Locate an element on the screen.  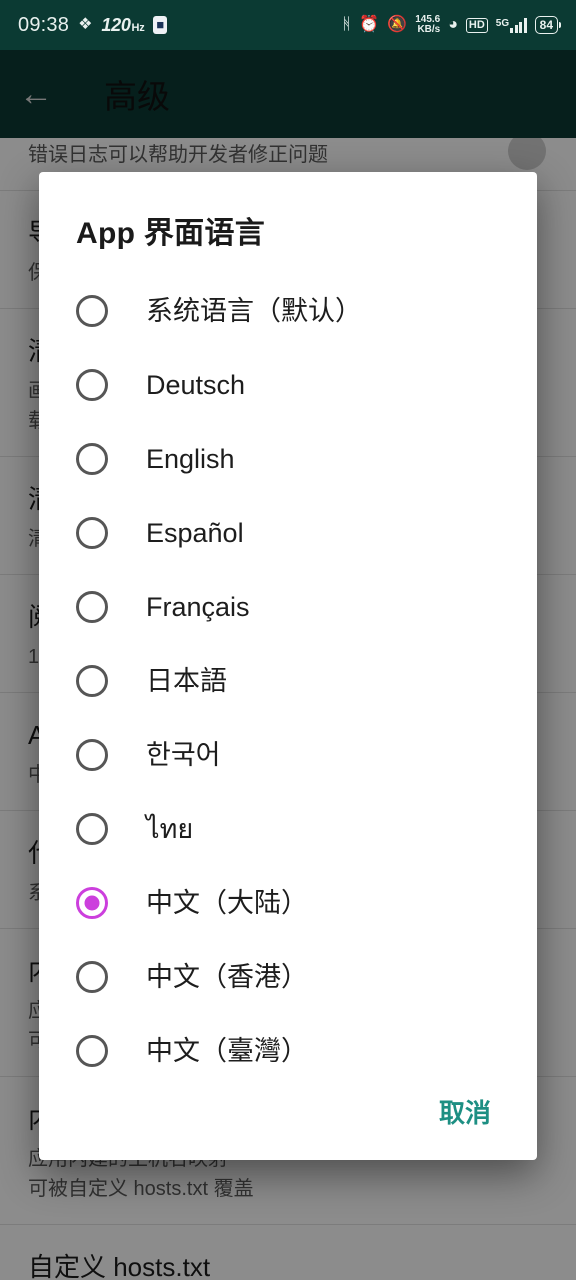
dialog-actions: 取消 is located at coordinates (465, 1111).